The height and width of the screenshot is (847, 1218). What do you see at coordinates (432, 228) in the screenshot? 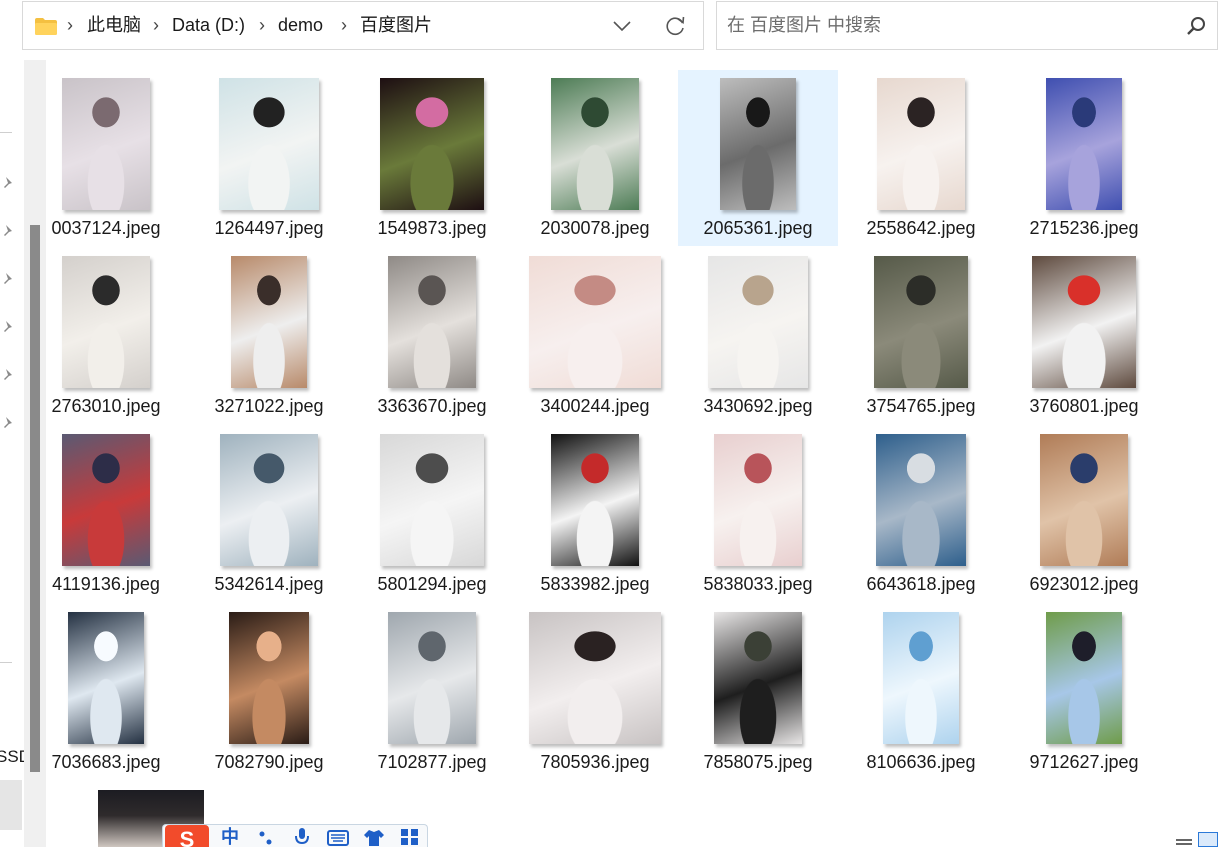
I see `file-name: 1549873.jpeg` at bounding box center [432, 228].